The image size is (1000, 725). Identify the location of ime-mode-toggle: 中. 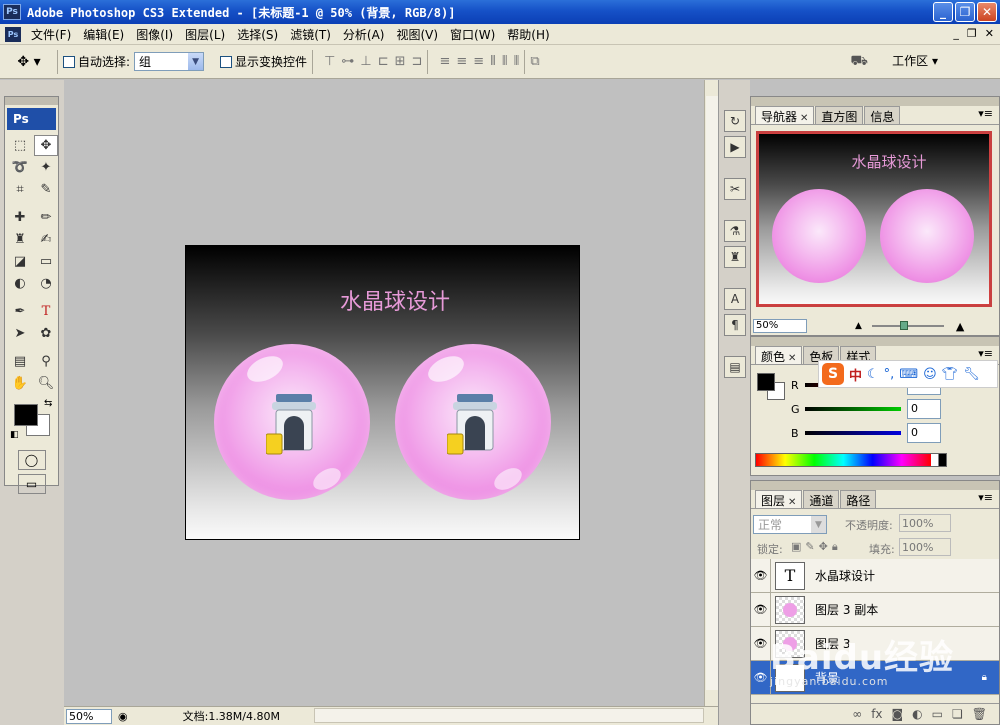
(855, 374).